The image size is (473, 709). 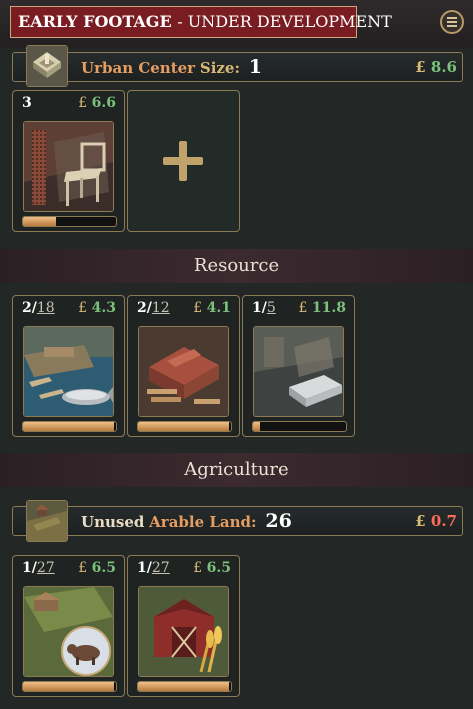 I want to click on dev-banner: EARLY FOOTAGE - UNDER DEVELOPMENT, so click(x=201, y=22).